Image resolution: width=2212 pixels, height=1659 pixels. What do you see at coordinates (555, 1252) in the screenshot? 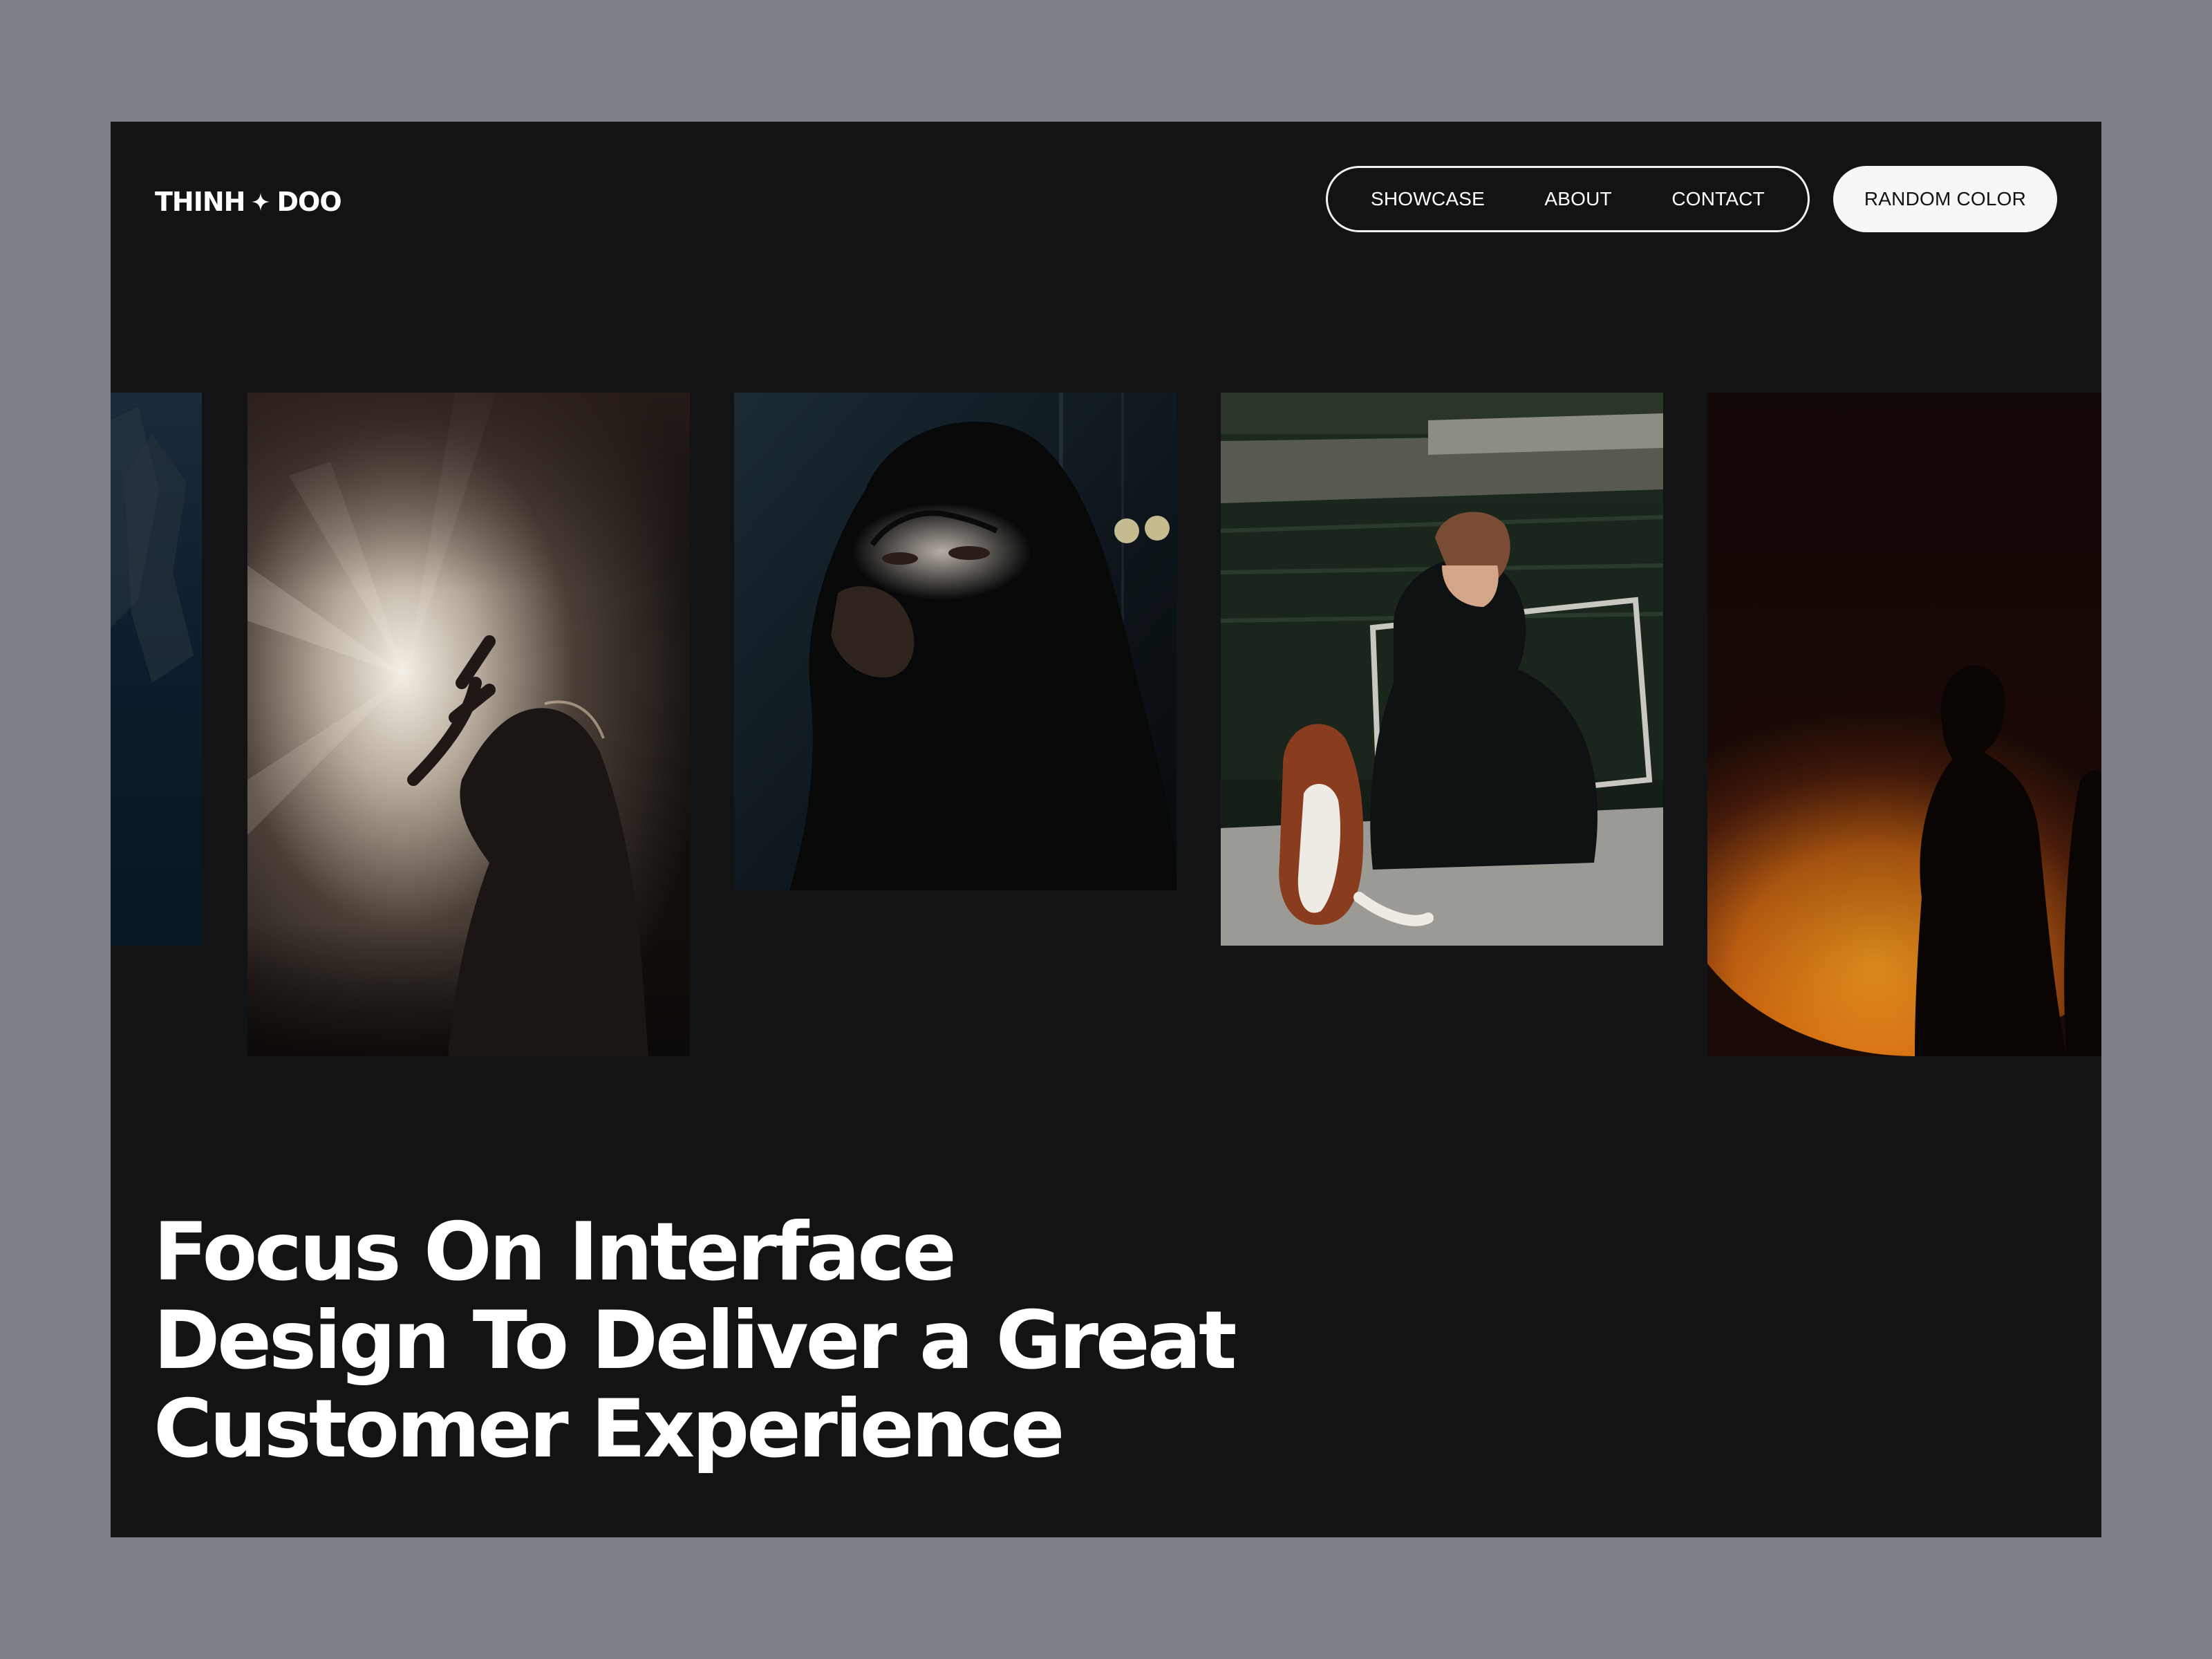
I see `hero-headline-line-1: Focus On Interface` at bounding box center [555, 1252].